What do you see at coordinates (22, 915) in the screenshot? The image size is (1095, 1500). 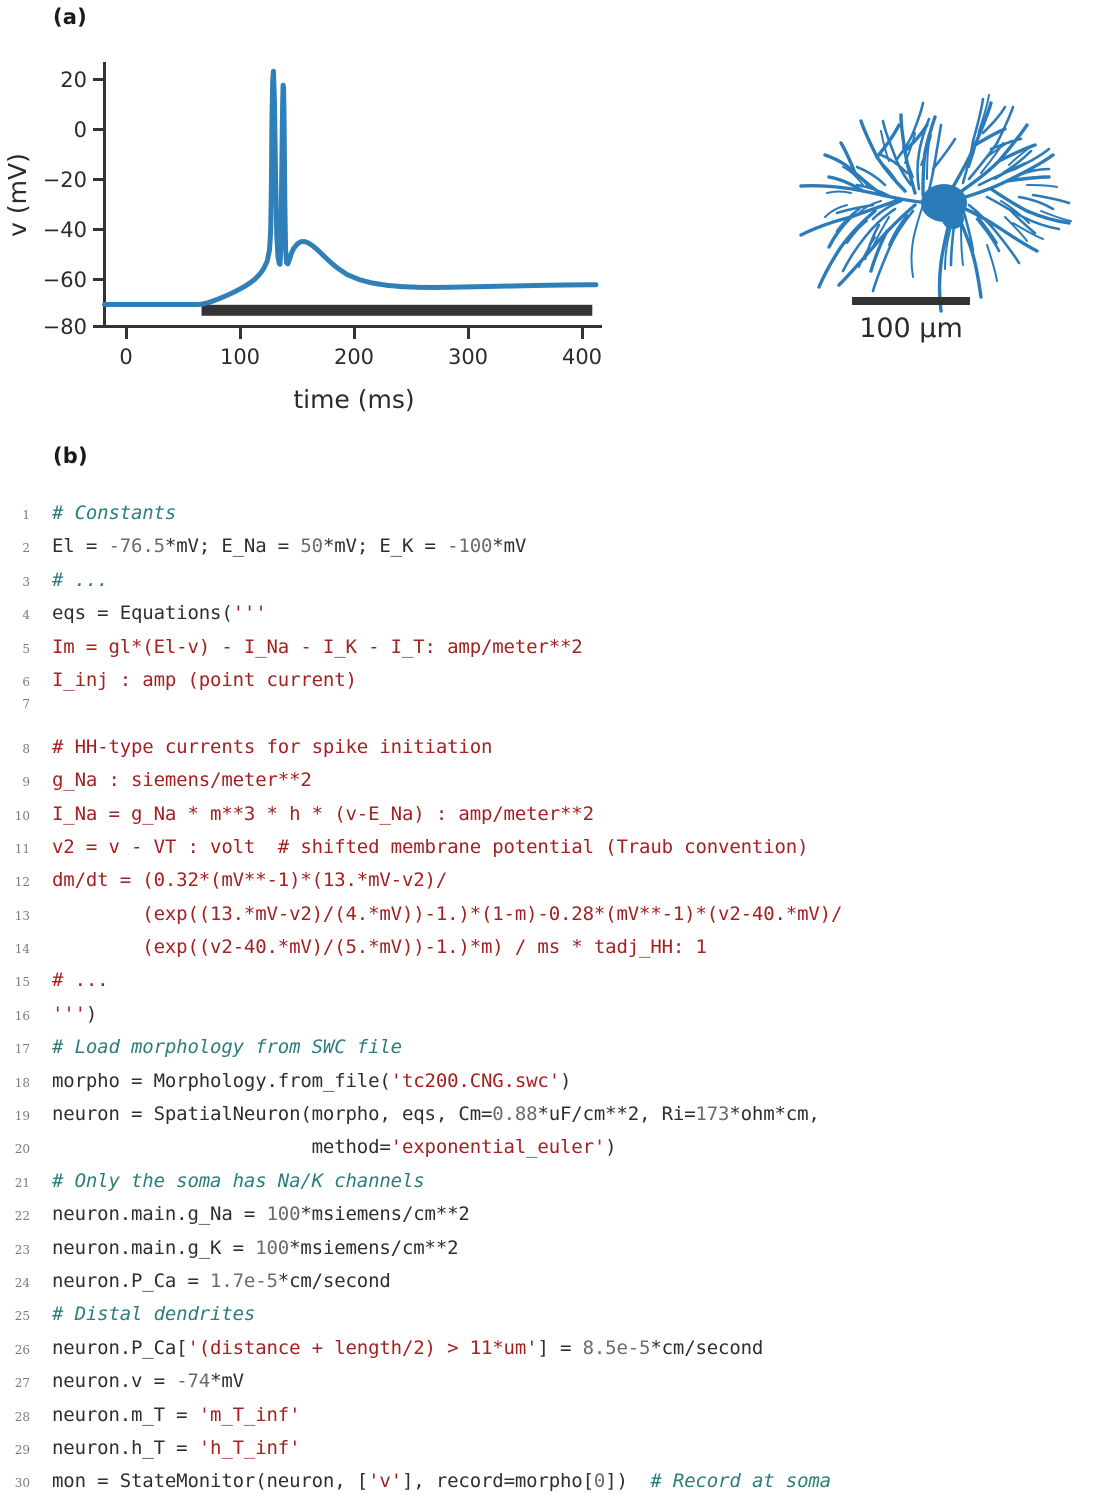 I see `code-line-number: 13` at bounding box center [22, 915].